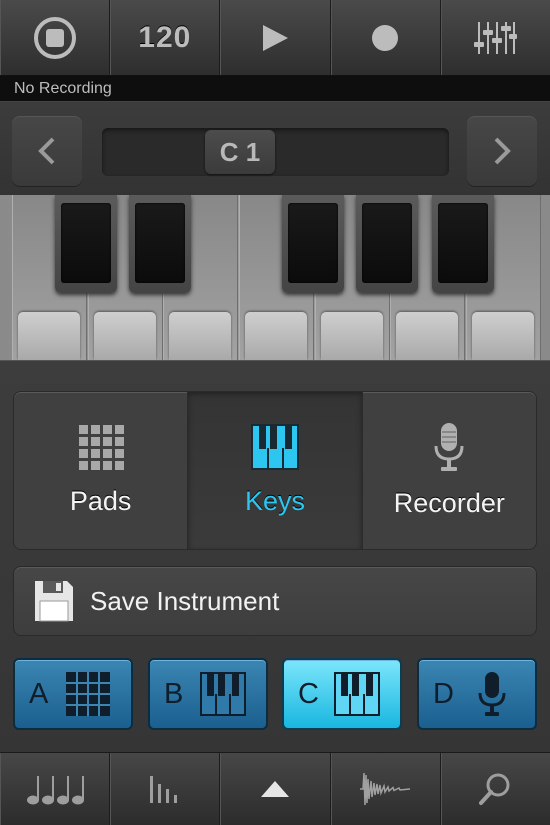 This screenshot has width=550, height=825. I want to click on tempo-value: 120, so click(165, 37).